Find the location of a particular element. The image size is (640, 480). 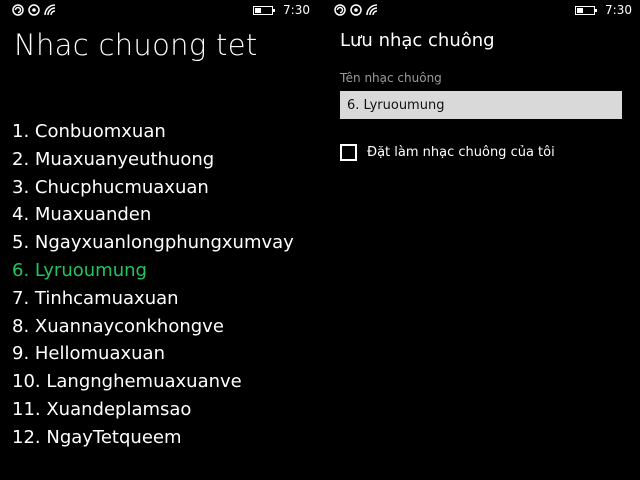

ringtone-name-input is located at coordinates (481, 105).